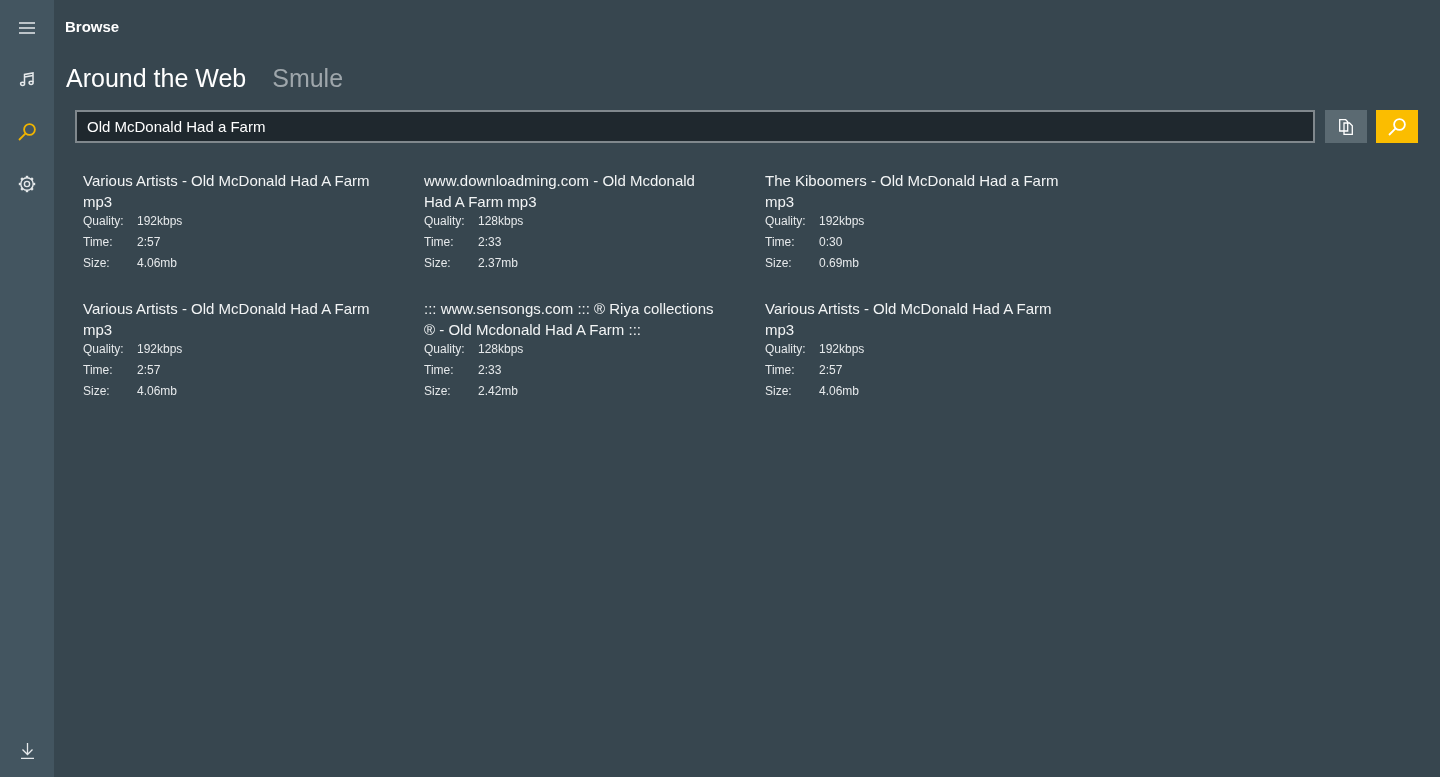 The width and height of the screenshot is (1440, 777). What do you see at coordinates (695, 126) in the screenshot?
I see `search-field: Old McDonald Had a Farm` at bounding box center [695, 126].